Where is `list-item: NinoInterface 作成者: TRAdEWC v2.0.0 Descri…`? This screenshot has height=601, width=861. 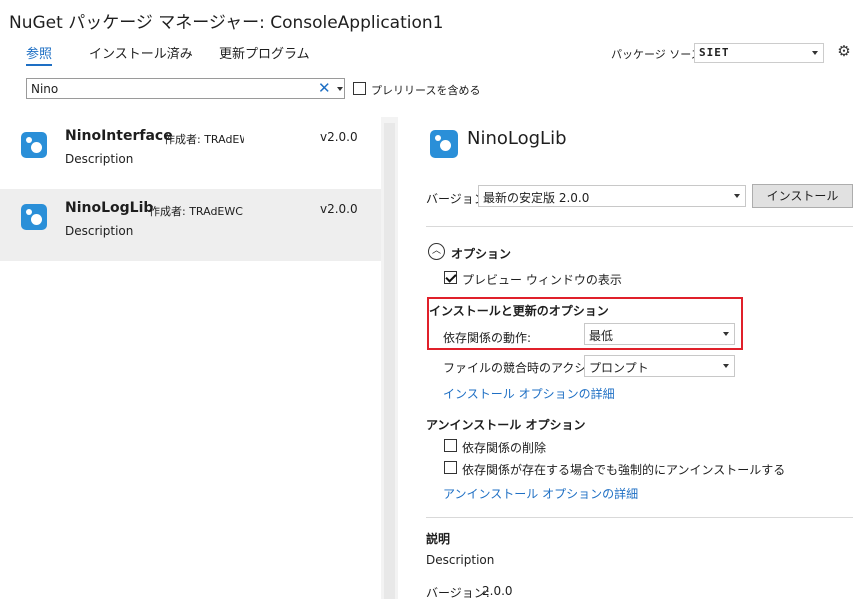
list-item: NinoInterface 作成者: TRAdEWC v2.0.0 Descri… is located at coordinates (190, 153).